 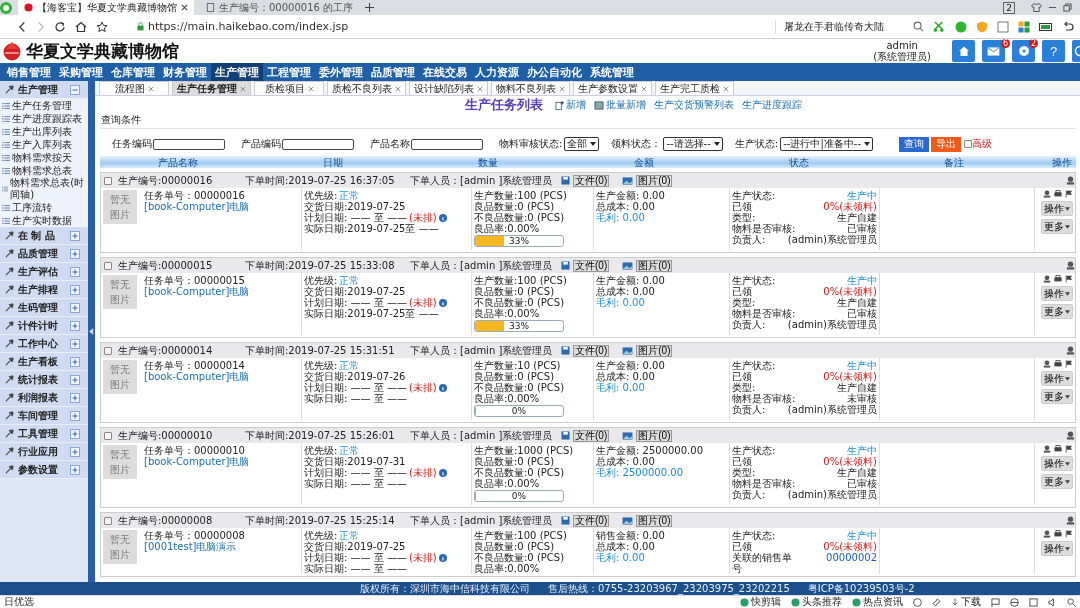 What do you see at coordinates (44, 236) in the screenshot?
I see `sidebar-group-header: 在 制 品` at bounding box center [44, 236].